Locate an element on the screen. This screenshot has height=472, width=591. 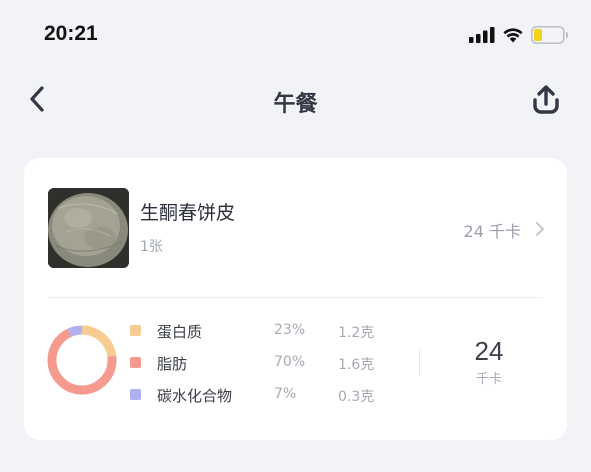
food-calories: 24 千卡 is located at coordinates (492, 231).